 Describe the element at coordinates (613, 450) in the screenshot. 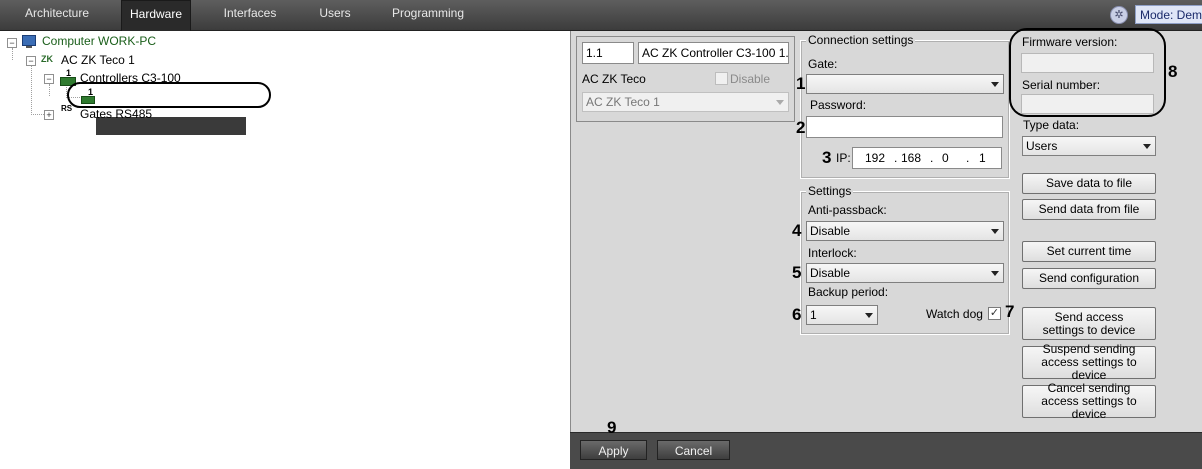

I see `apply-button: Apply` at that location.